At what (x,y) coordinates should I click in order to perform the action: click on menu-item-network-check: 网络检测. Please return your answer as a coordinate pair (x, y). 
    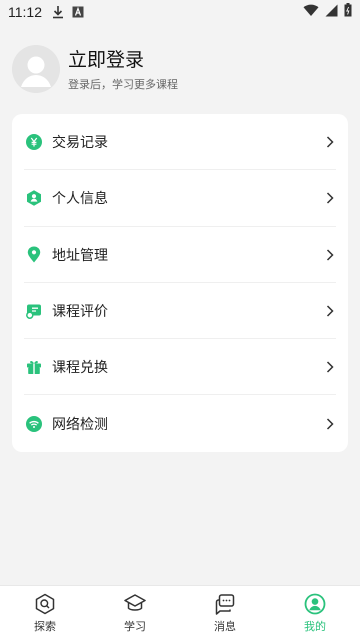
    Looking at the image, I should click on (180, 423).